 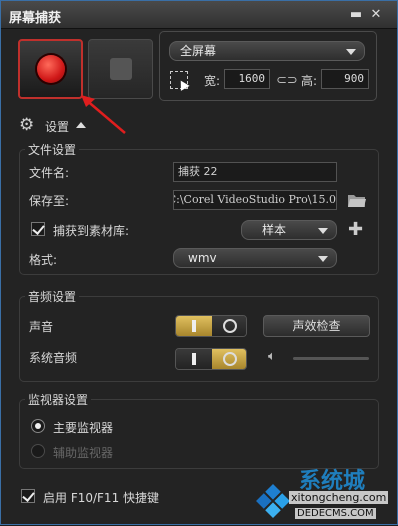 I want to click on library-value: 样本, so click(x=274, y=230).